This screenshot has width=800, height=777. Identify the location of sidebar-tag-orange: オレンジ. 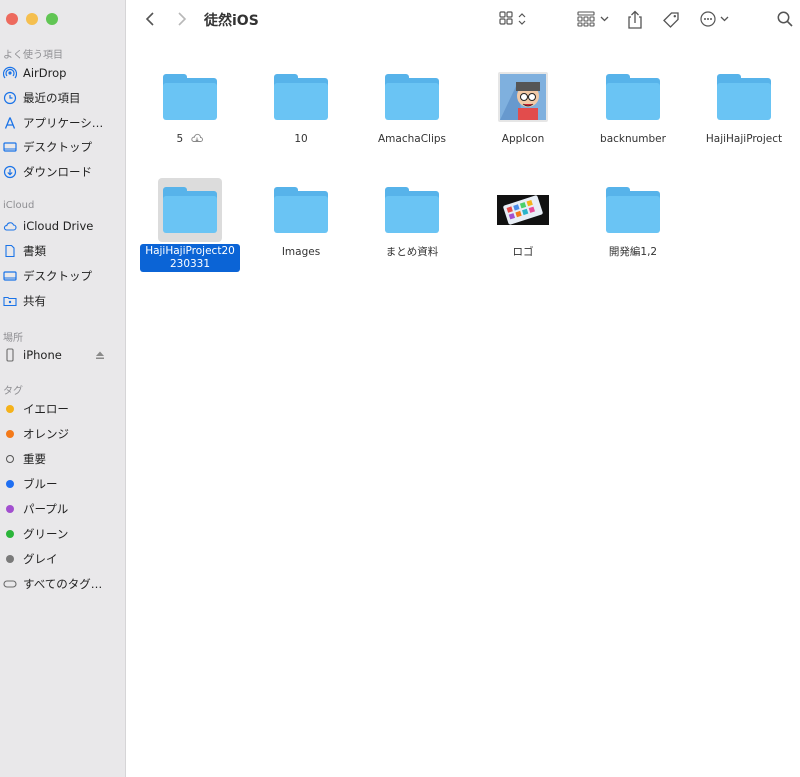
(62, 434).